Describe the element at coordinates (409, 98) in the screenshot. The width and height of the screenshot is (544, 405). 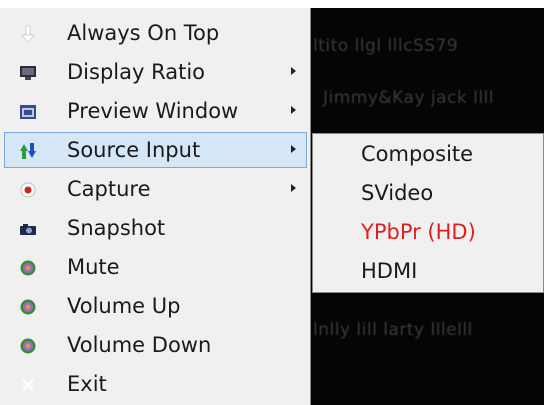
I see `video-overlay-text: Jimmy&Kay jack llll` at that location.